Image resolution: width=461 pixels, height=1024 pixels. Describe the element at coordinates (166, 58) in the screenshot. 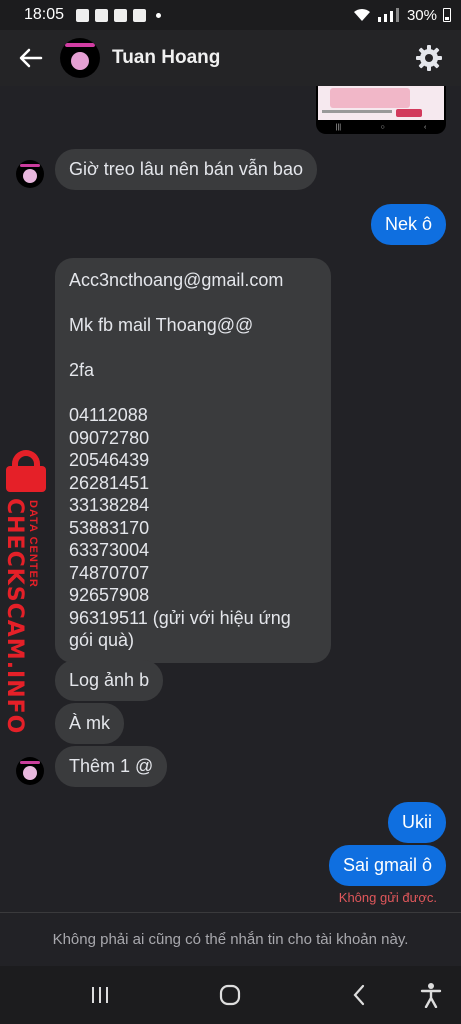

I see `contact-name: Tuan Hoang` at that location.